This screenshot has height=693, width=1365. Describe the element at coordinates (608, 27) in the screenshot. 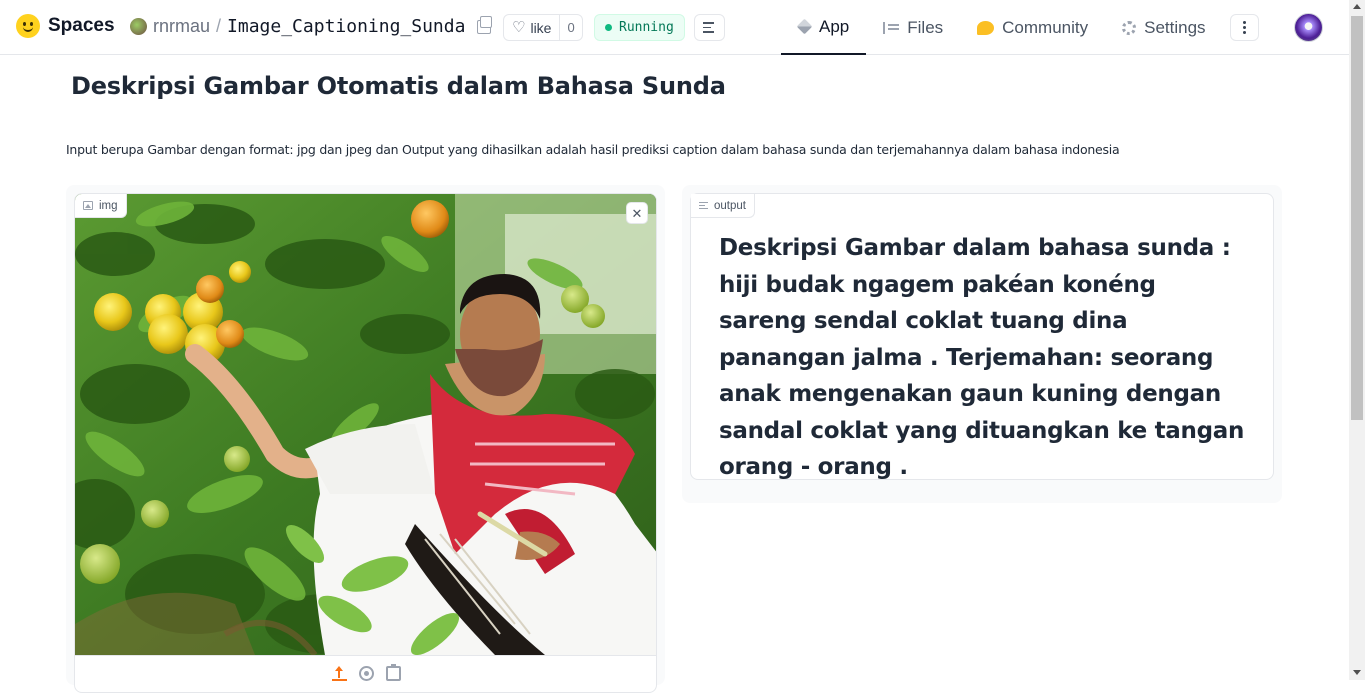

I see `status-dot-icon` at that location.